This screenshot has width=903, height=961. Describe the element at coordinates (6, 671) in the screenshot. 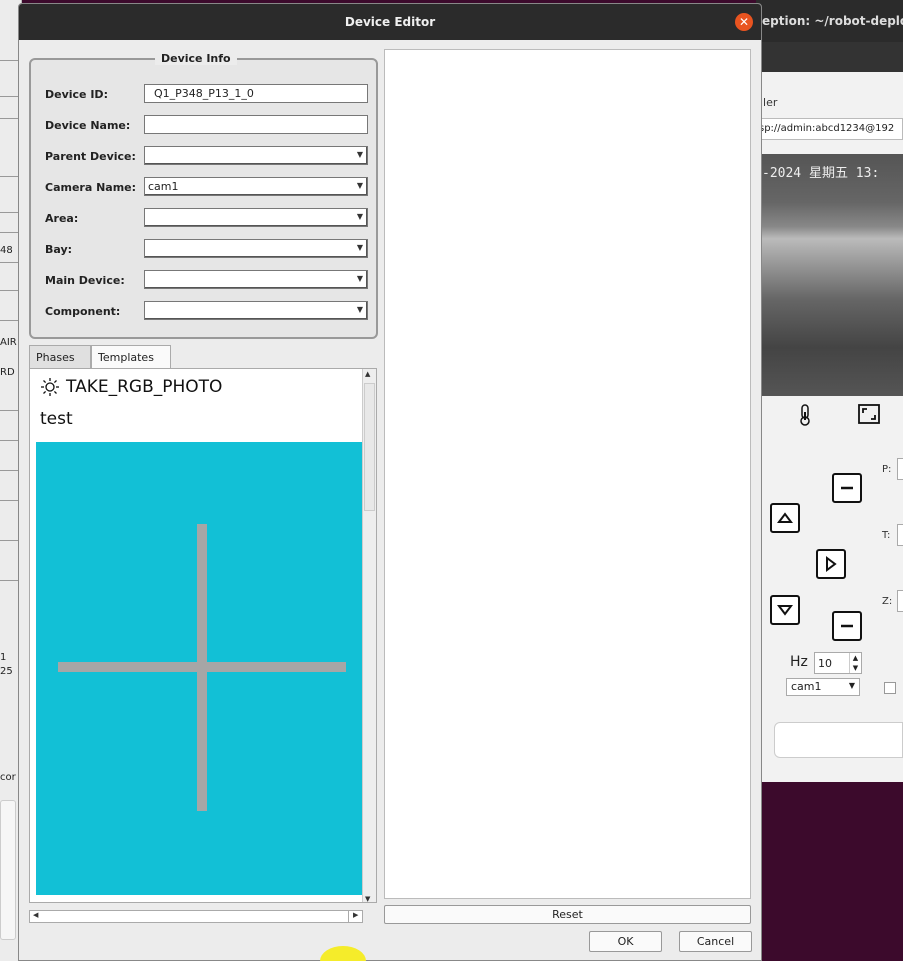

I see `bg-left-text: 25` at that location.